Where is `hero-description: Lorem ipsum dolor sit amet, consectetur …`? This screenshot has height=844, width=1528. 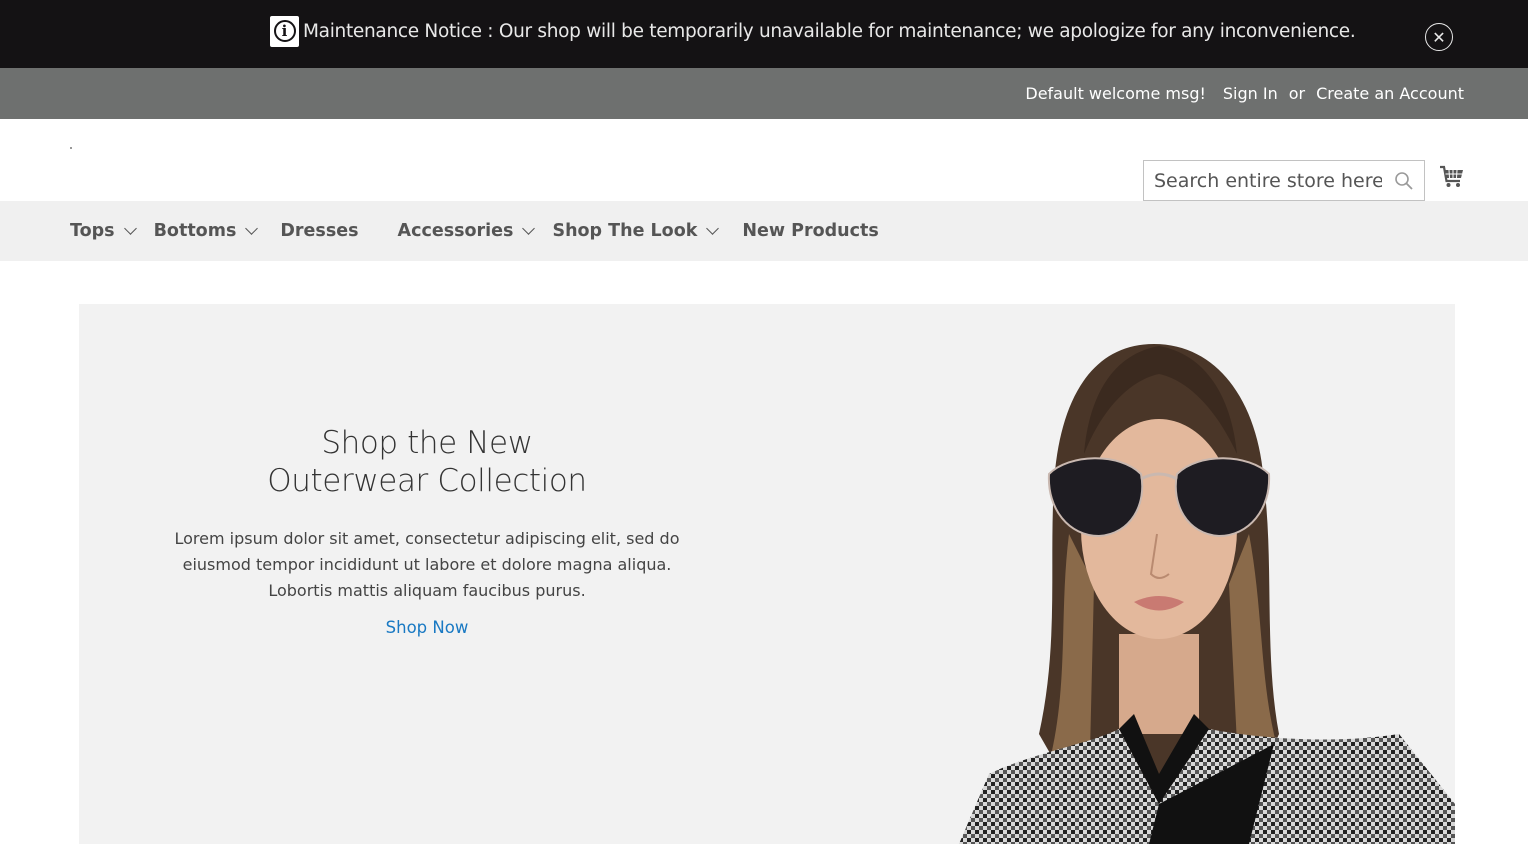 hero-description: Lorem ipsum dolor sit amet, consectetur … is located at coordinates (427, 564).